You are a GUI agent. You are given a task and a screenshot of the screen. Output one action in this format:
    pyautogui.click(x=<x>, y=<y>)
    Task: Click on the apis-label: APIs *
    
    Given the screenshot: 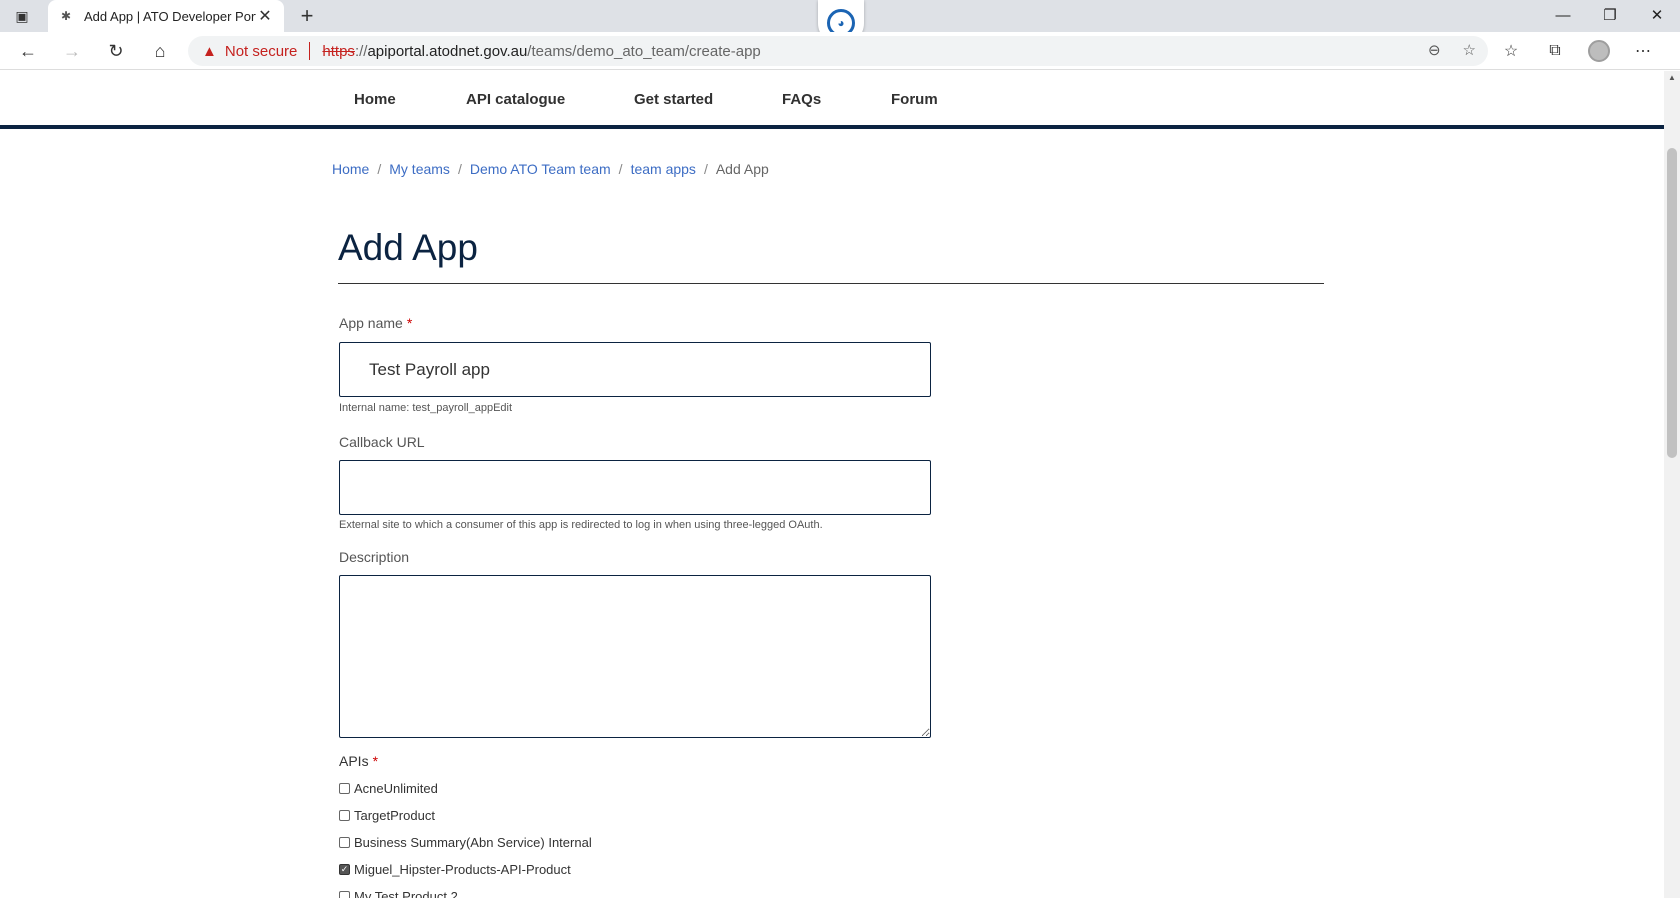 What is the action you would take?
    pyautogui.click(x=358, y=761)
    